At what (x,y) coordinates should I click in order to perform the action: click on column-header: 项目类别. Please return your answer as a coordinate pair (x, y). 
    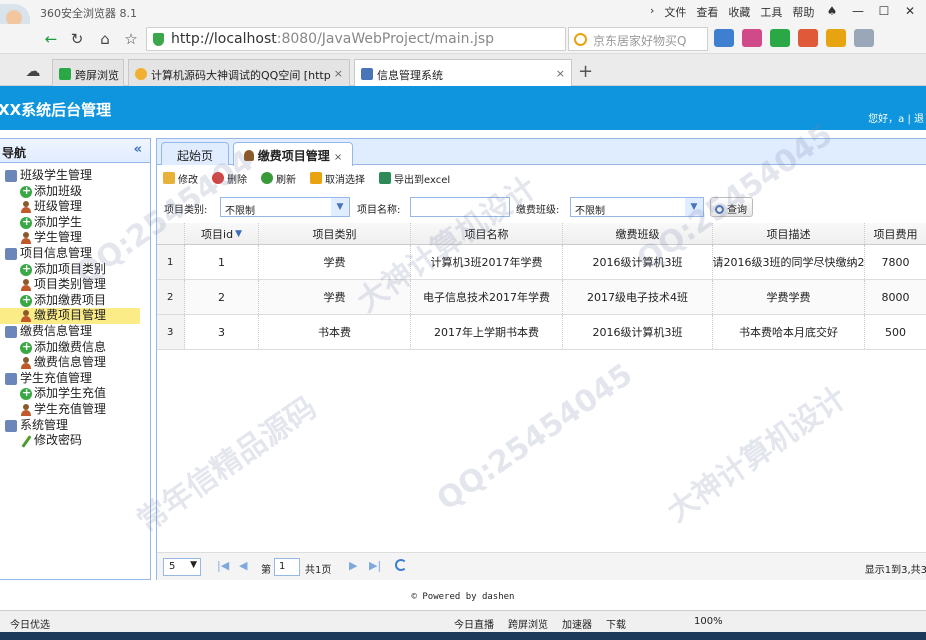
    Looking at the image, I should click on (335, 233).